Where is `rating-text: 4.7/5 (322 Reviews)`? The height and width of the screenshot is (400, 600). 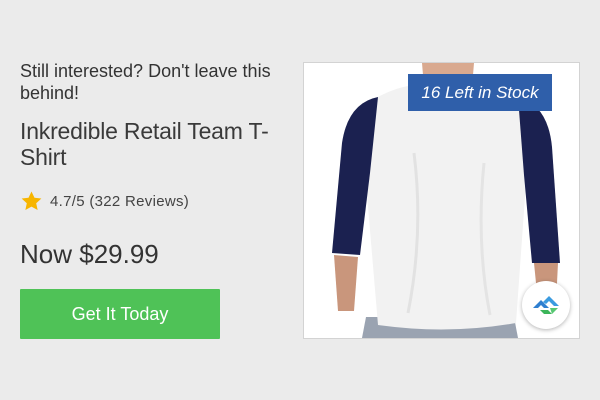 rating-text: 4.7/5 (322 Reviews) is located at coordinates (120, 201).